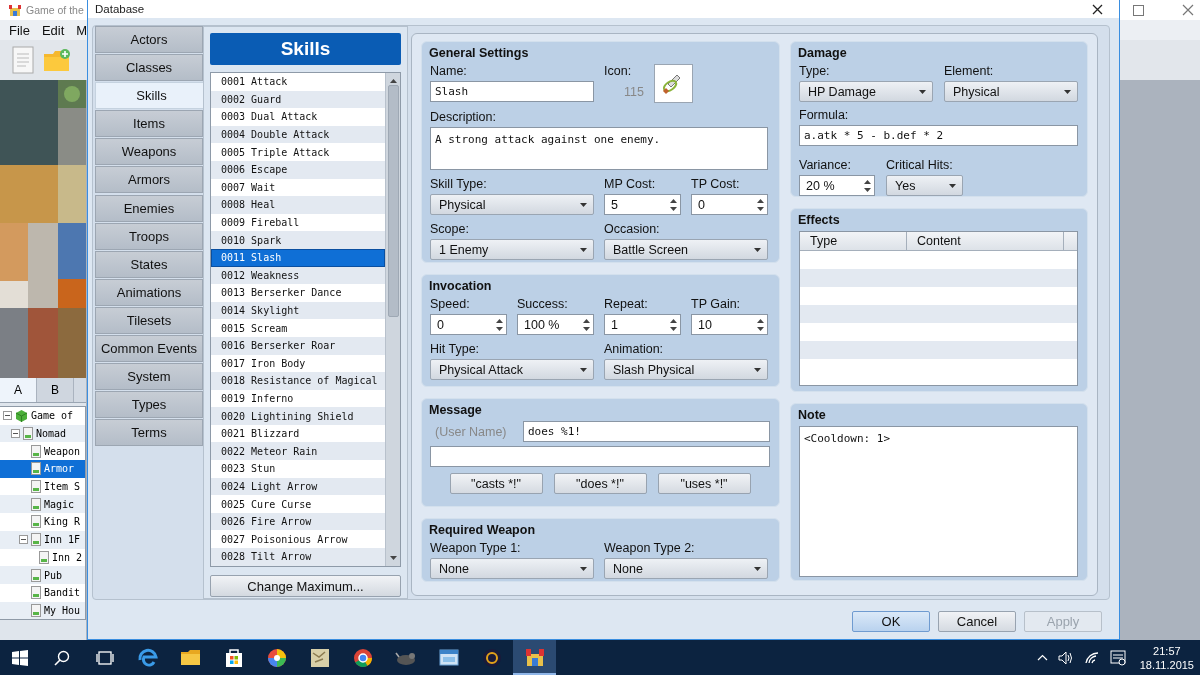  I want to click on tree-item: Game of, so click(42, 416).